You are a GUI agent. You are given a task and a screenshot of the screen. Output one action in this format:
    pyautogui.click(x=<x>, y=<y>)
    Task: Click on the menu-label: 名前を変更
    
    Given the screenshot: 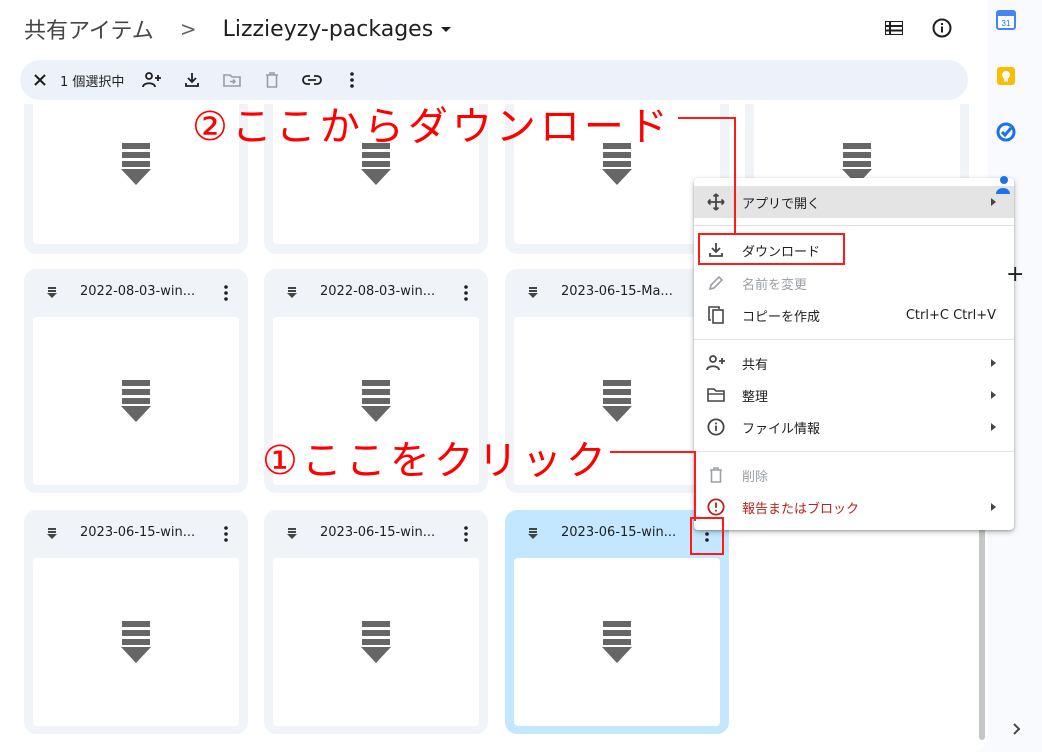 What is the action you would take?
    pyautogui.click(x=775, y=285)
    